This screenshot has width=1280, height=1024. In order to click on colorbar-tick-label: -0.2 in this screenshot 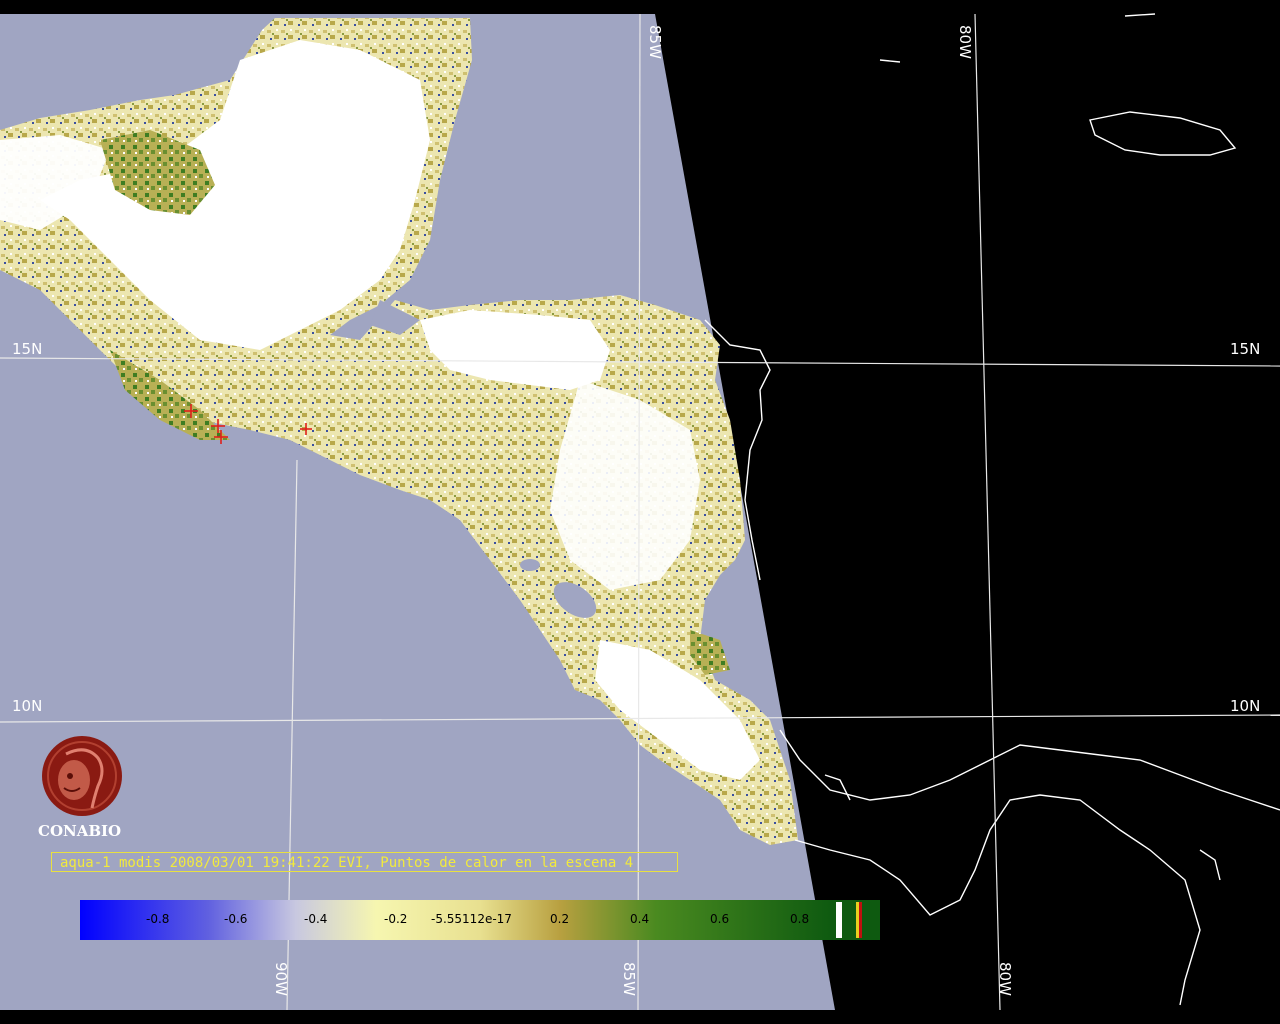, I will do `click(396, 919)`.